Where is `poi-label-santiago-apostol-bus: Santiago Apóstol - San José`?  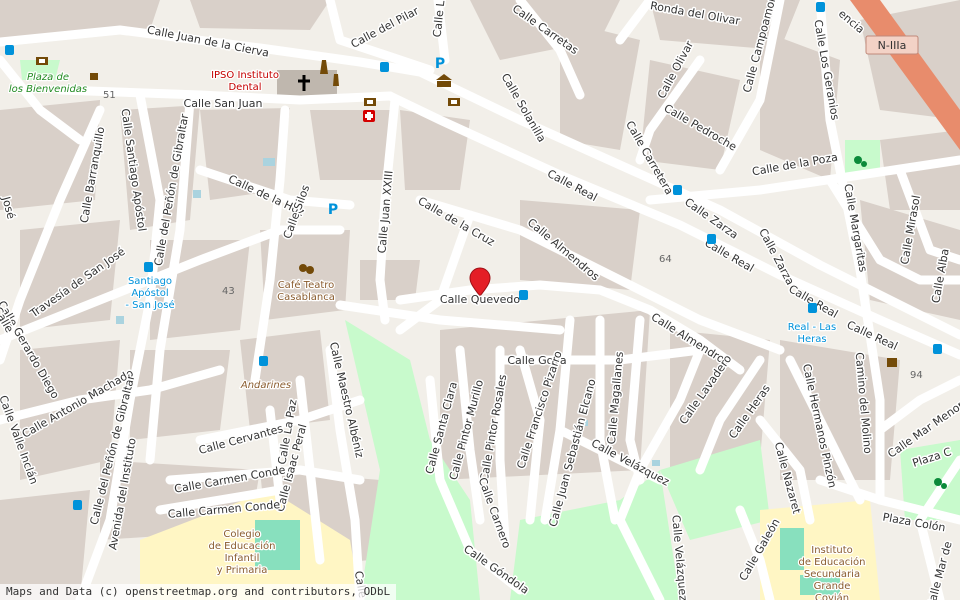
poi-label-santiago-apostol-bus: Santiago Apóstol - San José is located at coordinates (150, 294).